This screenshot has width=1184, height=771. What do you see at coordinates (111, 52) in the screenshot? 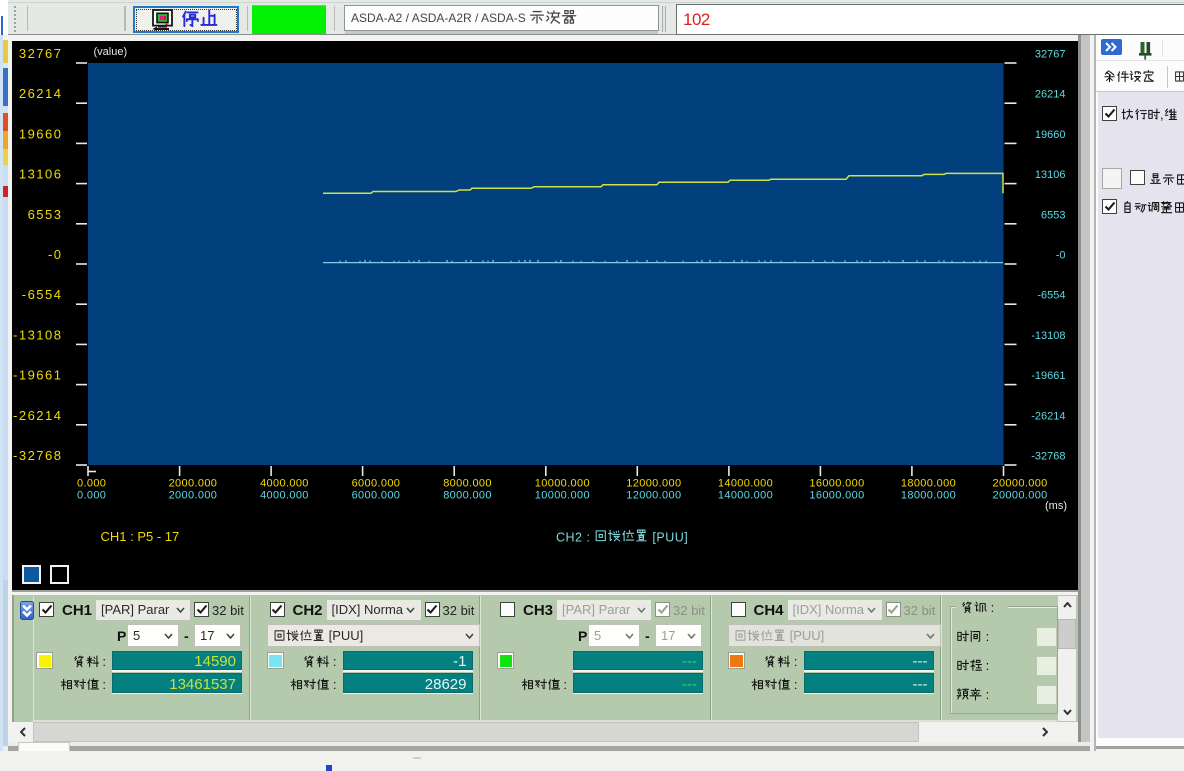
I see `svg-text: (value)` at bounding box center [111, 52].